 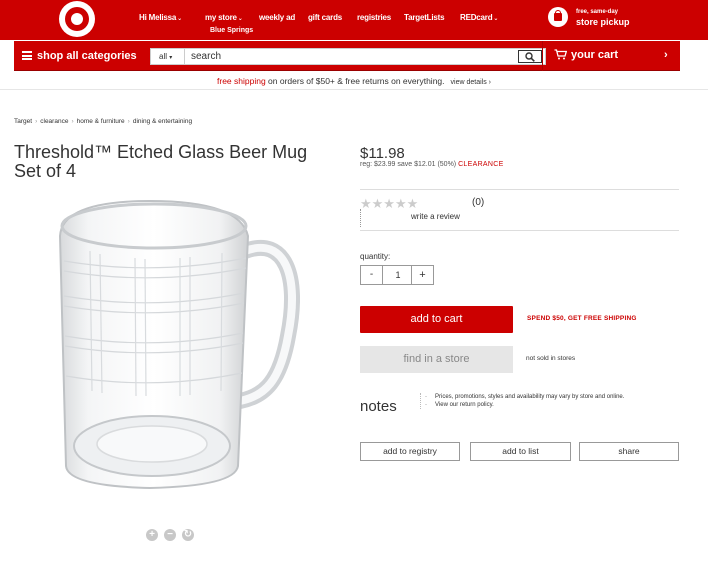 I want to click on find-in-store-button: find in a store, so click(x=436, y=359).